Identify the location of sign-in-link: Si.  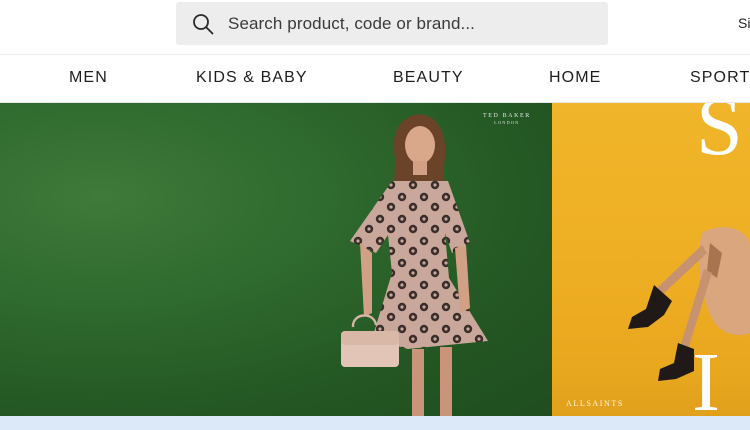
(744, 23).